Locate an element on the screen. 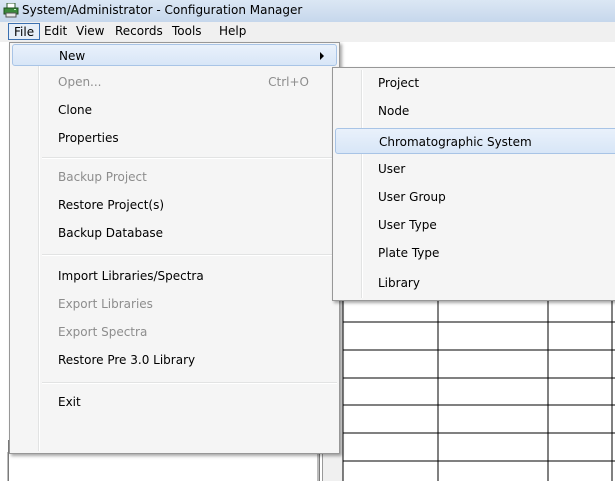 The width and height of the screenshot is (615, 481). menu-item-label: Chromatographic System is located at coordinates (455, 142).